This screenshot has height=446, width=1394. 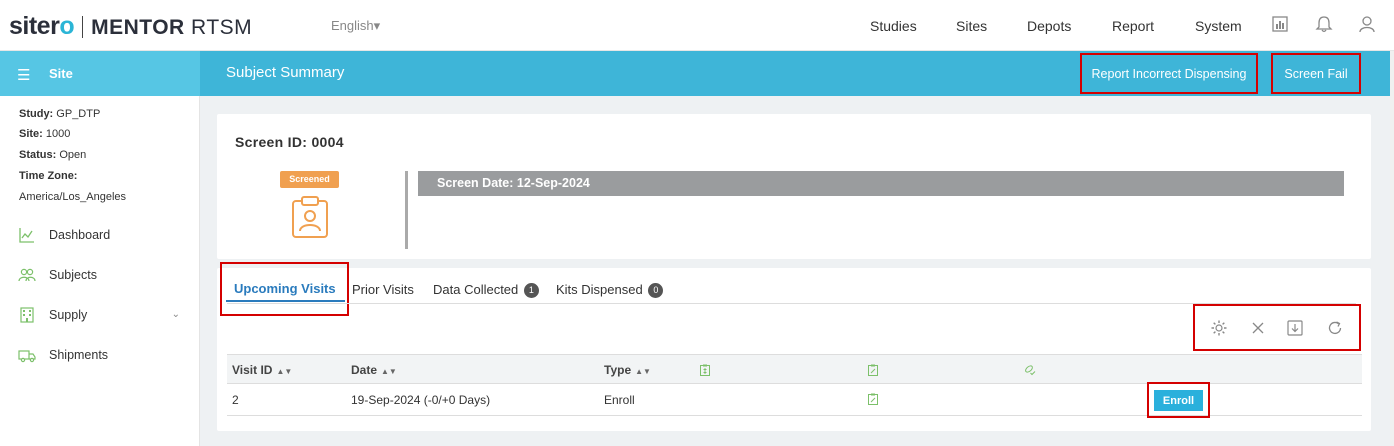 I want to click on status-badge: Screened, so click(x=309, y=179).